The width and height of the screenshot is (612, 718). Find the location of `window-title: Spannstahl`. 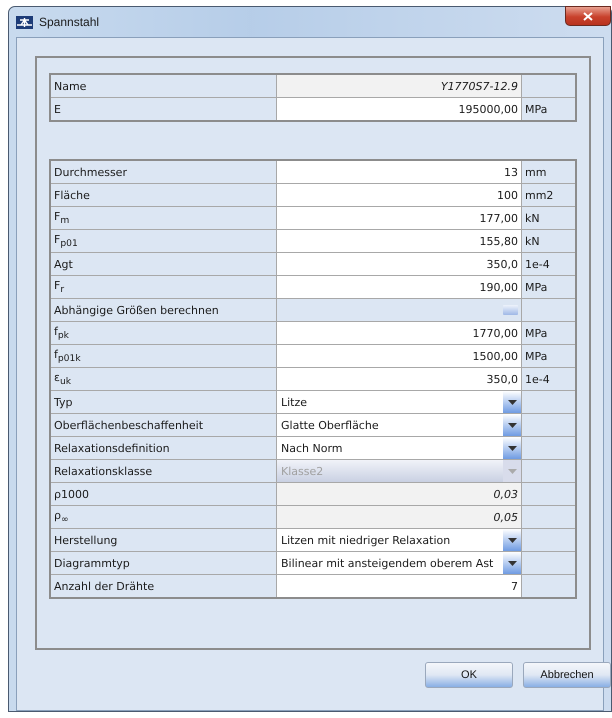

window-title: Spannstahl is located at coordinates (69, 22).